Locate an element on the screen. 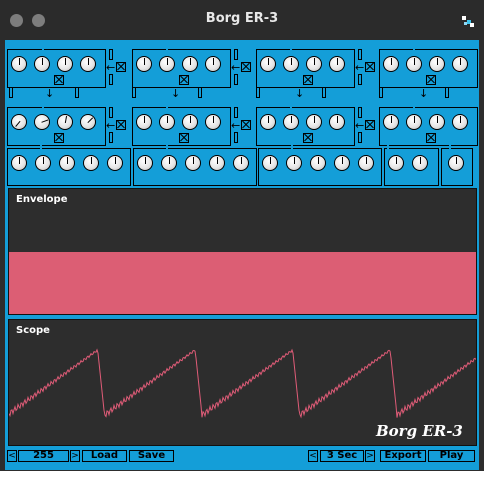  osc3-am-toggle is located at coordinates (360, 112).